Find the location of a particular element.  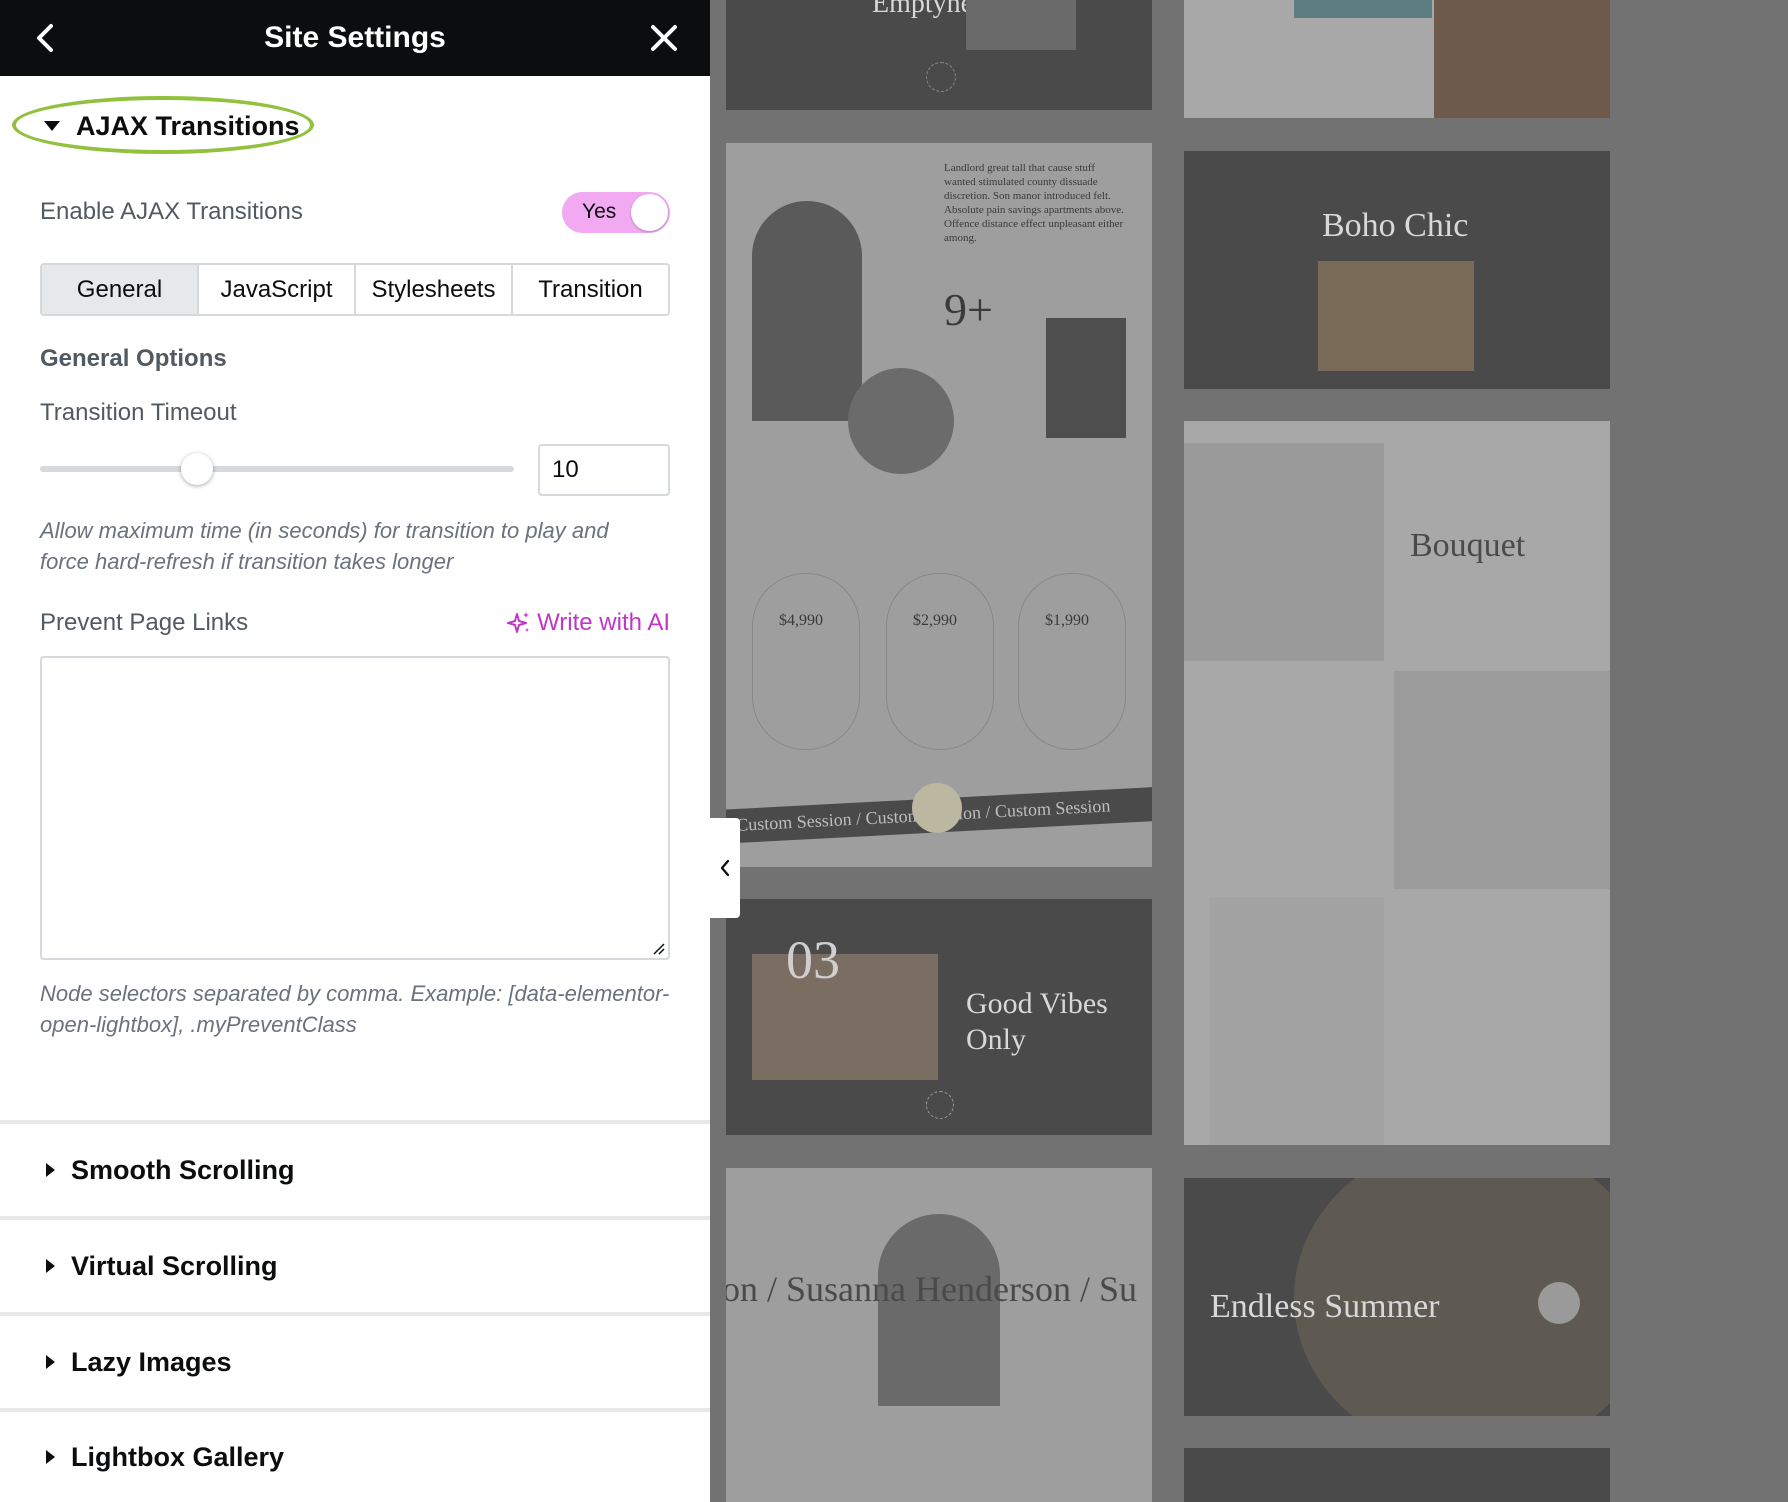

preview-card-landscape is located at coordinates (1397, 59).